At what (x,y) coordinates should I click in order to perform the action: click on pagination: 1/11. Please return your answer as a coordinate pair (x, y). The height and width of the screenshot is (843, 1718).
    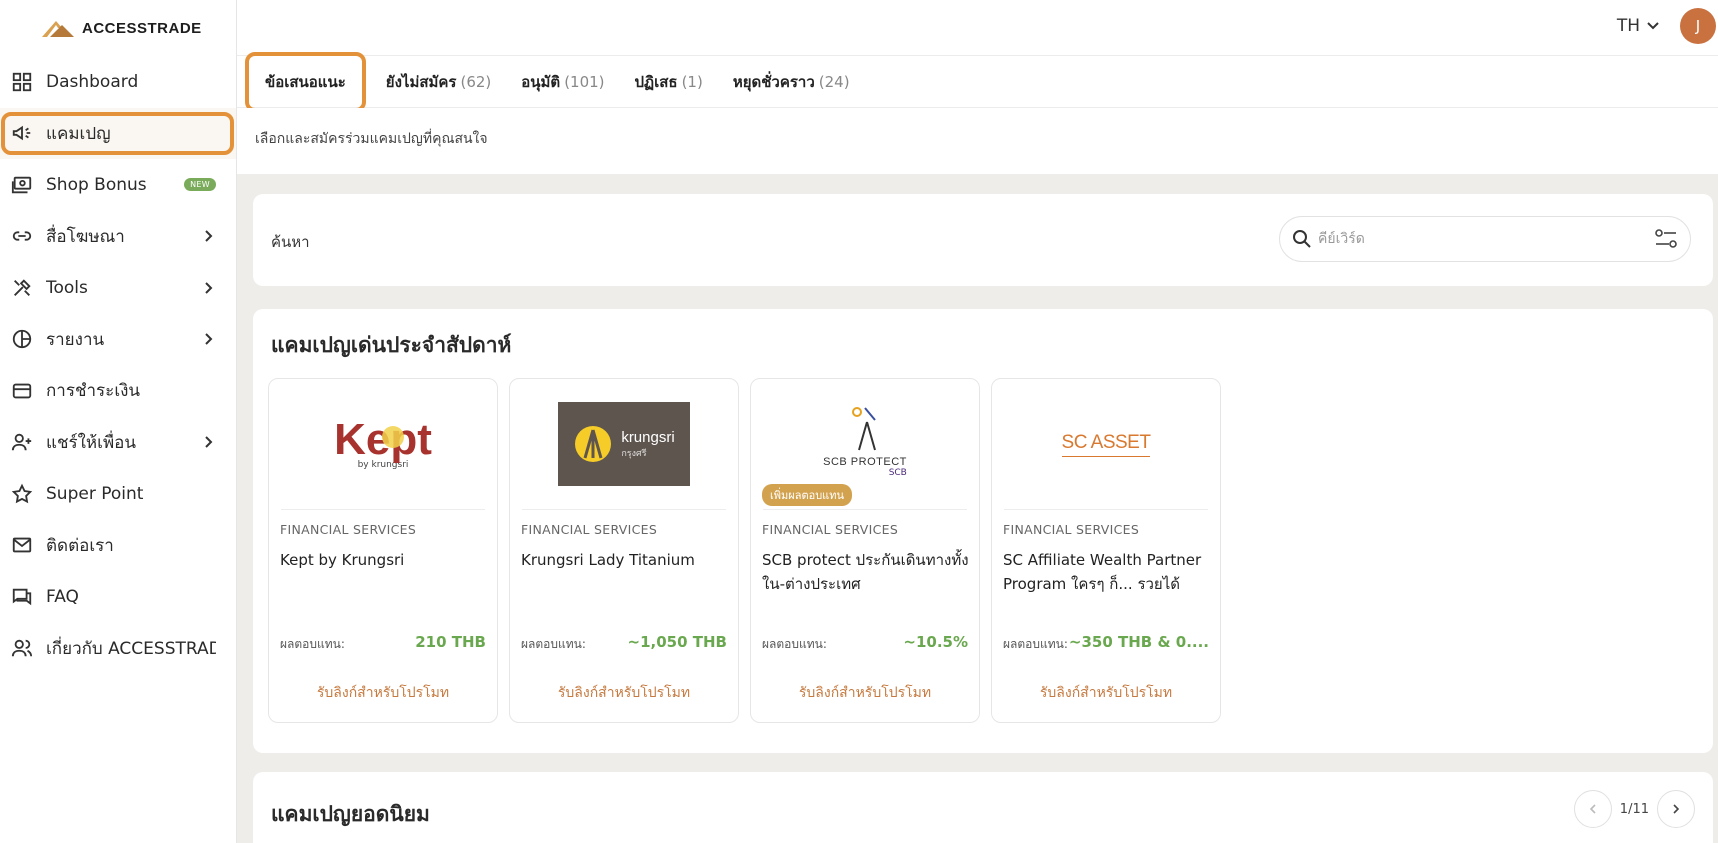
    Looking at the image, I should click on (1634, 809).